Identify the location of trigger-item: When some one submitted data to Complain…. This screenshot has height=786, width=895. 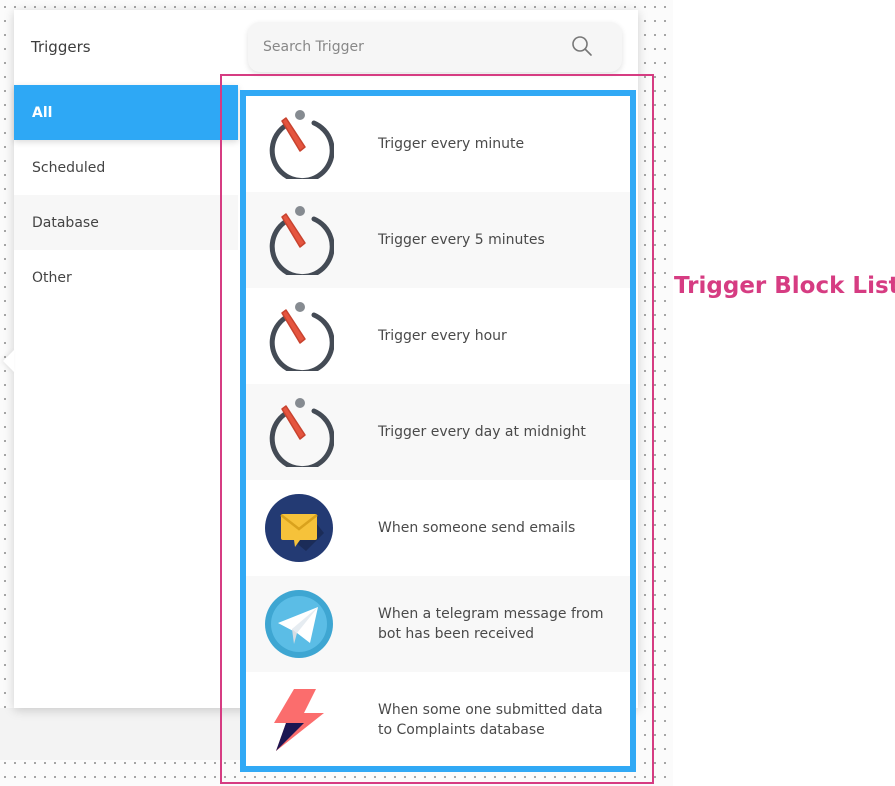
(438, 720).